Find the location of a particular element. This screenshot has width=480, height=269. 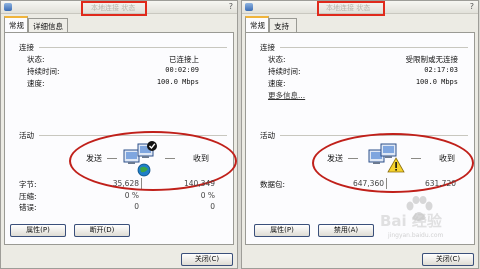

compression-sent-value: 0 % is located at coordinates (131, 195).